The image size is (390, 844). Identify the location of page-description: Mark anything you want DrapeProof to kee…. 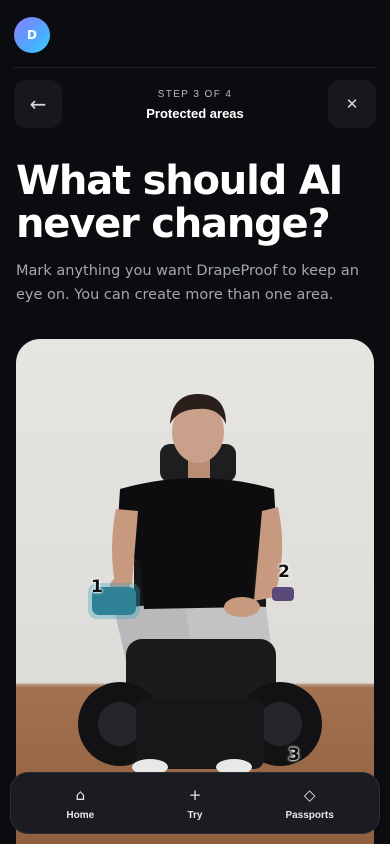
(187, 283).